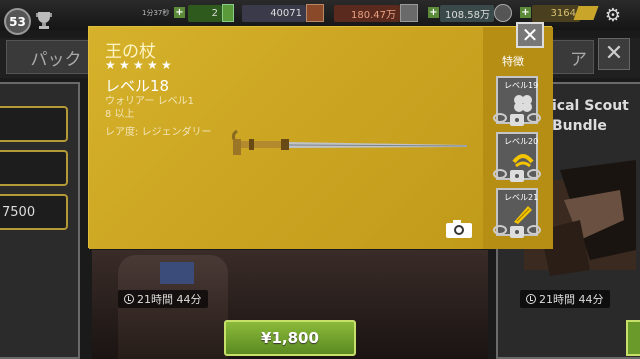 Image resolution: width=640 pixels, height=359 pixels. Describe the element at coordinates (614, 54) in the screenshot. I see `shop-close-button: ✕` at that location.